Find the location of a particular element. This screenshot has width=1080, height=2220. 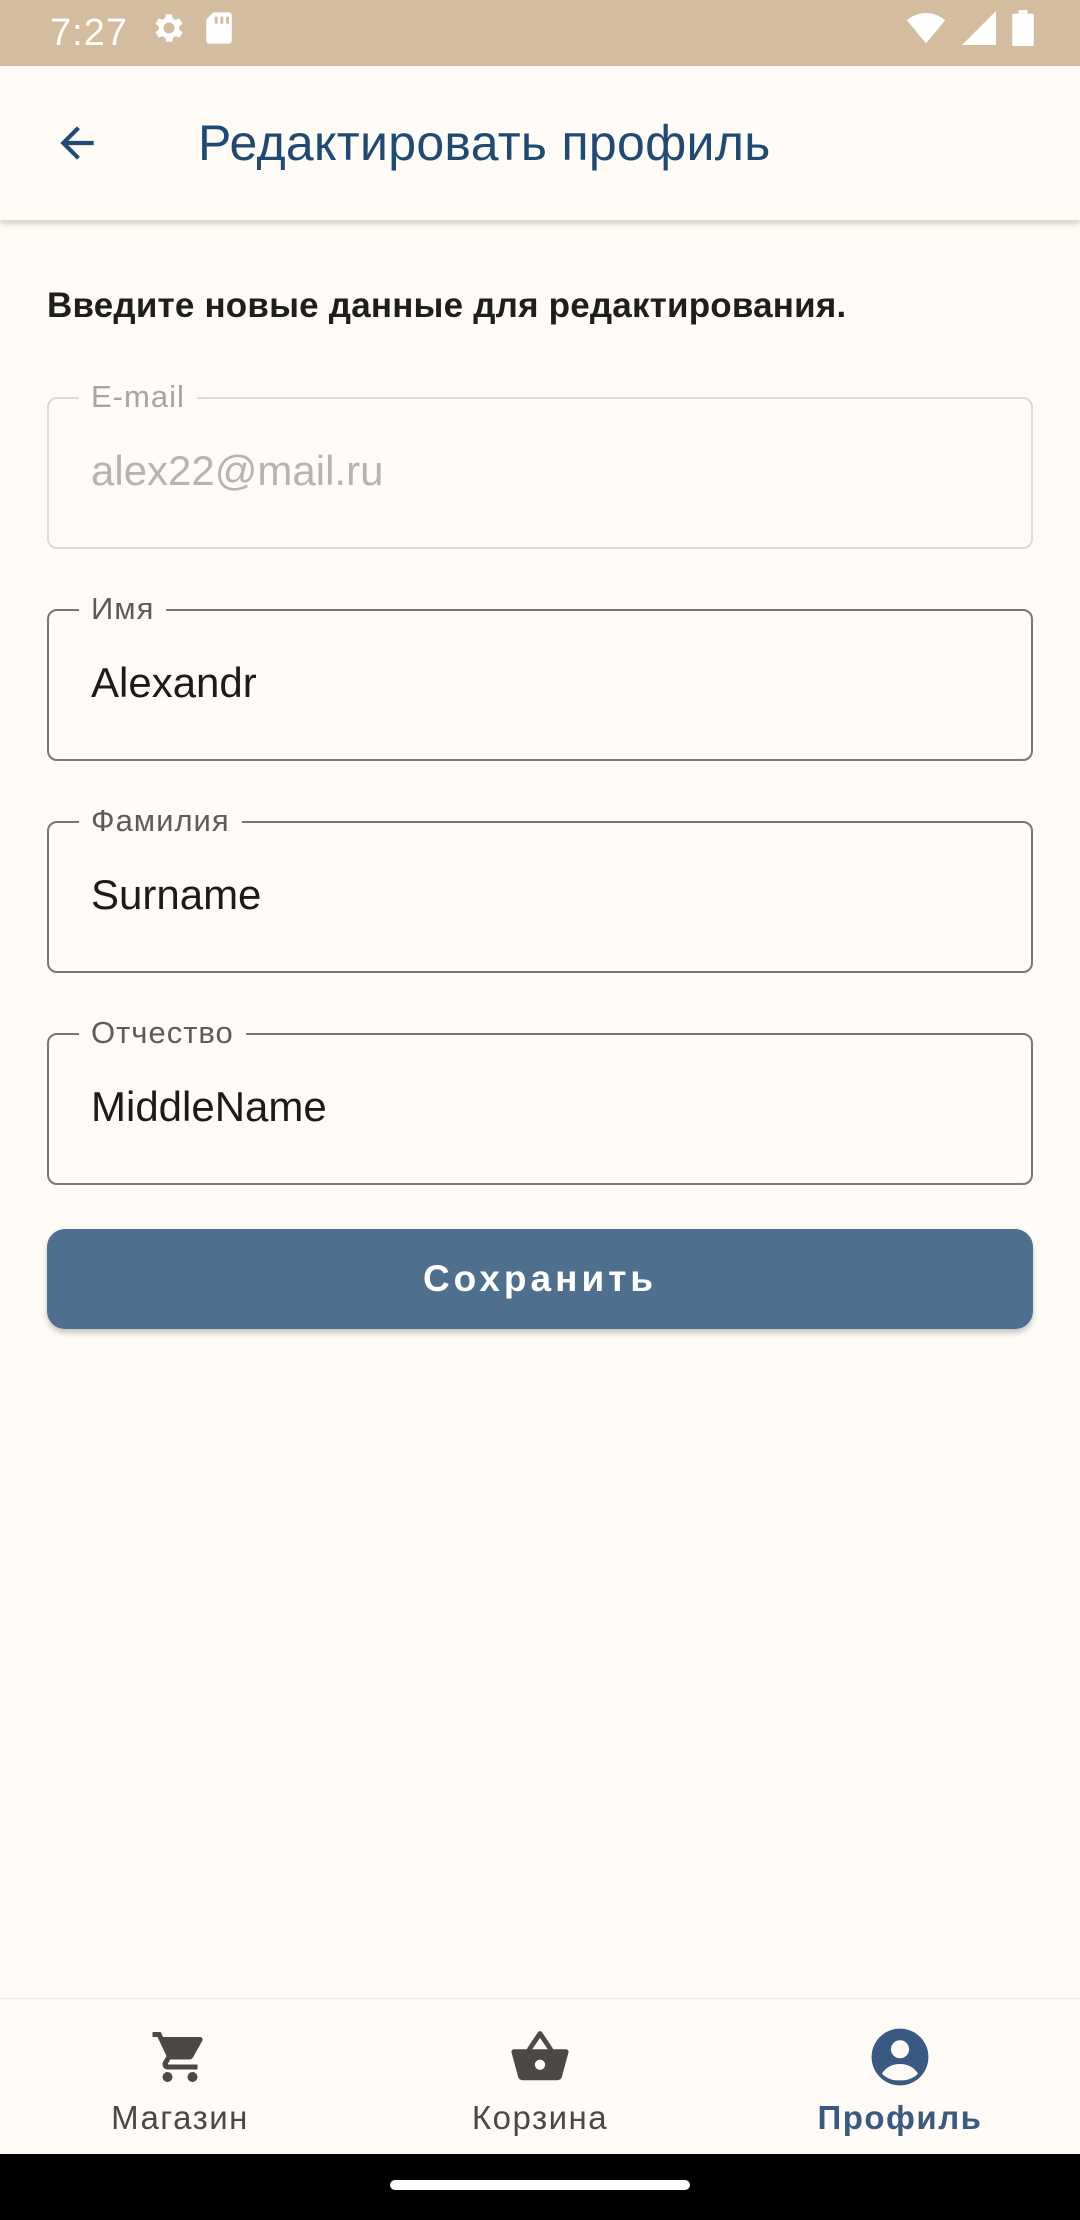

wifi-icon is located at coordinates (926, 33).